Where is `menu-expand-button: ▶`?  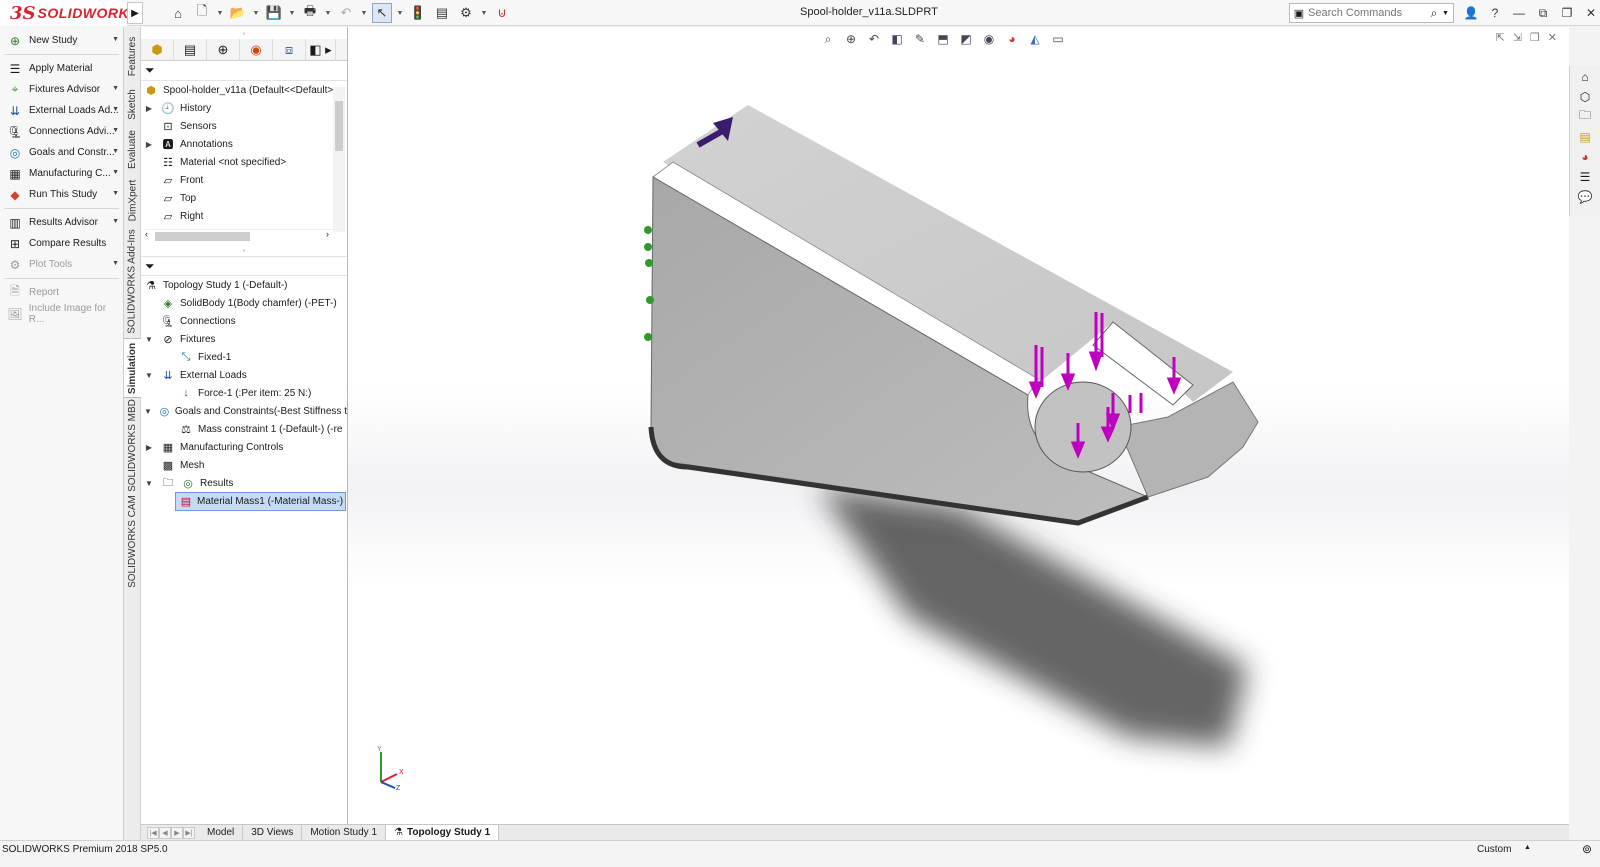 menu-expand-button: ▶ is located at coordinates (135, 13).